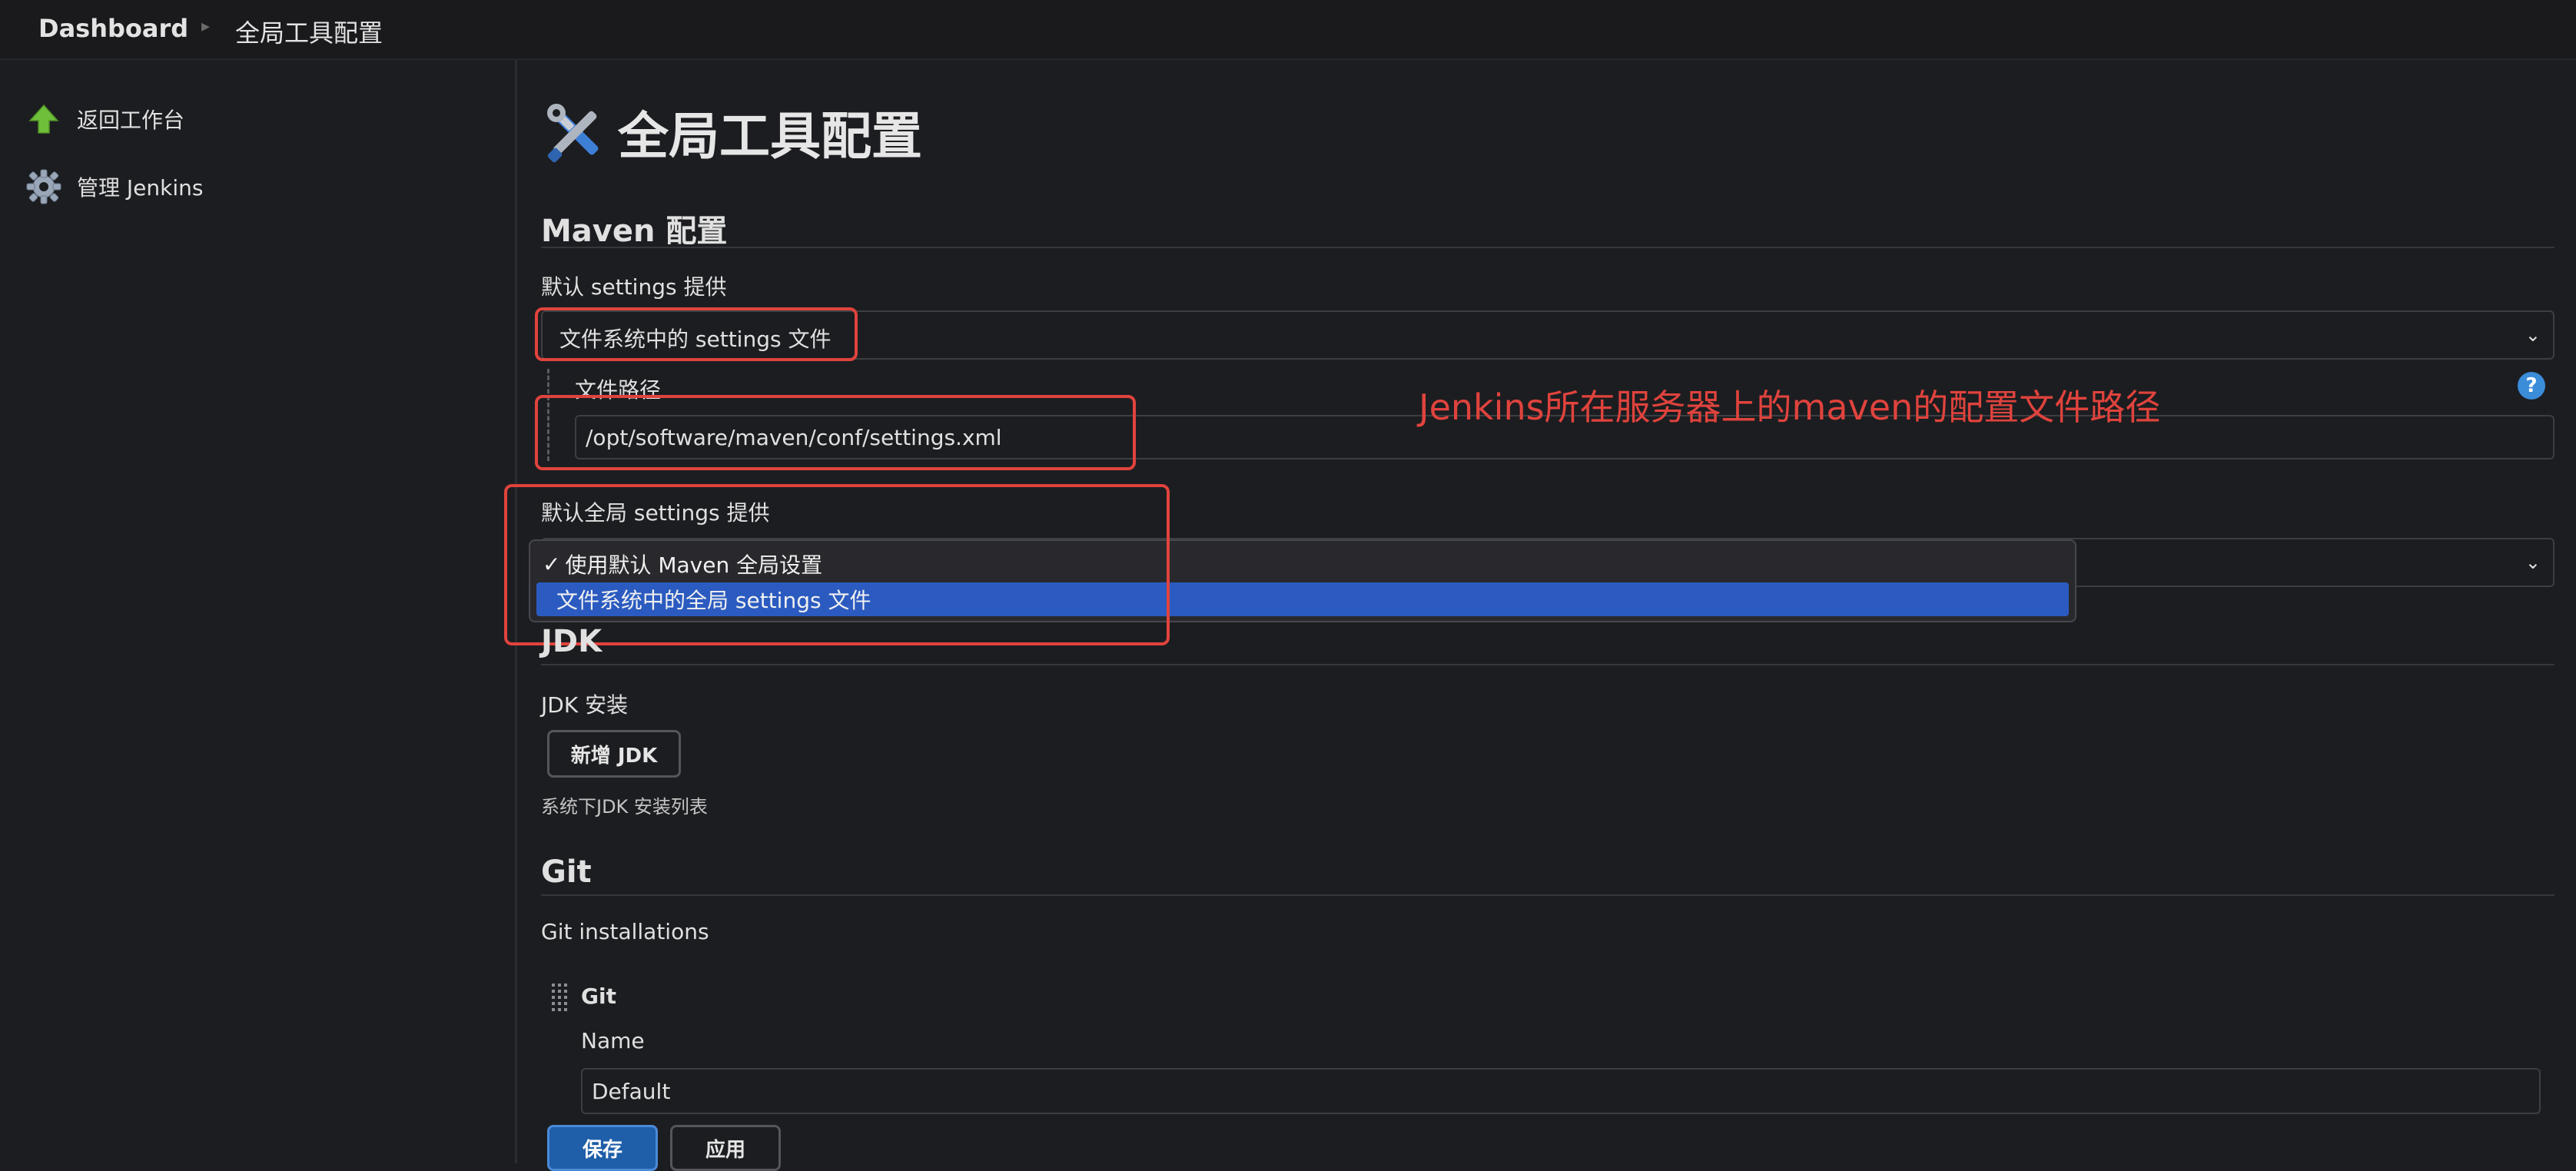  Describe the element at coordinates (1790, 407) in the screenshot. I see `annotation-text: Jenkins所在服务器上的maven的配置文件路径` at that location.